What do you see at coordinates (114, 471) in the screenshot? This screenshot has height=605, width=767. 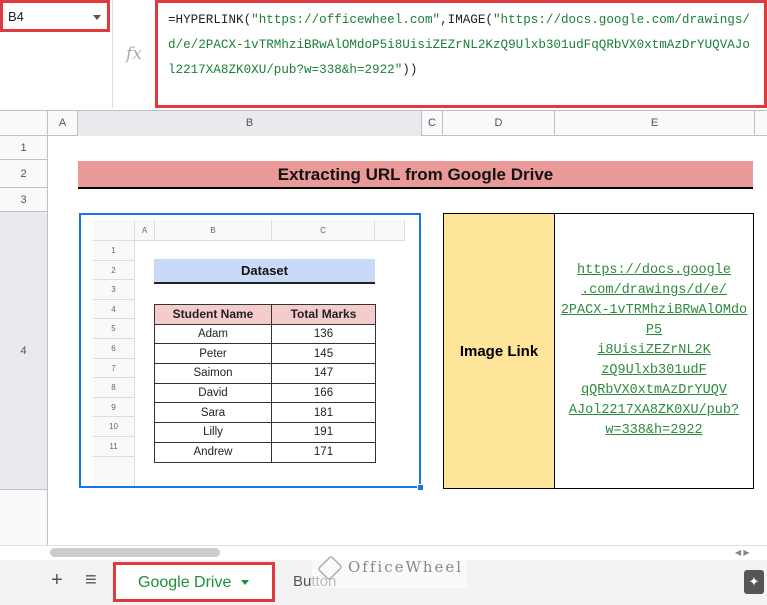 I see `mini-row-header-empty` at bounding box center [114, 471].